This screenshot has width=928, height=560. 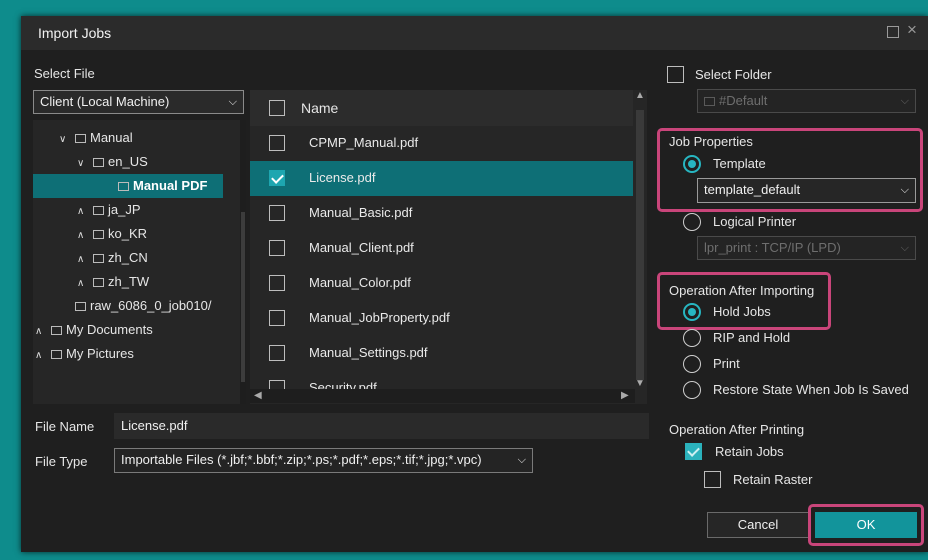 What do you see at coordinates (111, 137) in the screenshot?
I see `tree-item-label: Manual` at bounding box center [111, 137].